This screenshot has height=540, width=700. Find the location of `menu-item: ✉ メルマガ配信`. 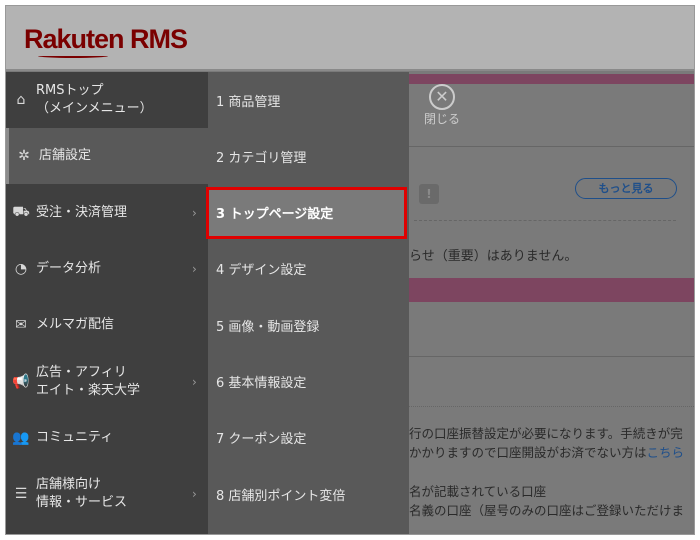

menu-item: ✉ メルマガ配信 is located at coordinates (107, 325).